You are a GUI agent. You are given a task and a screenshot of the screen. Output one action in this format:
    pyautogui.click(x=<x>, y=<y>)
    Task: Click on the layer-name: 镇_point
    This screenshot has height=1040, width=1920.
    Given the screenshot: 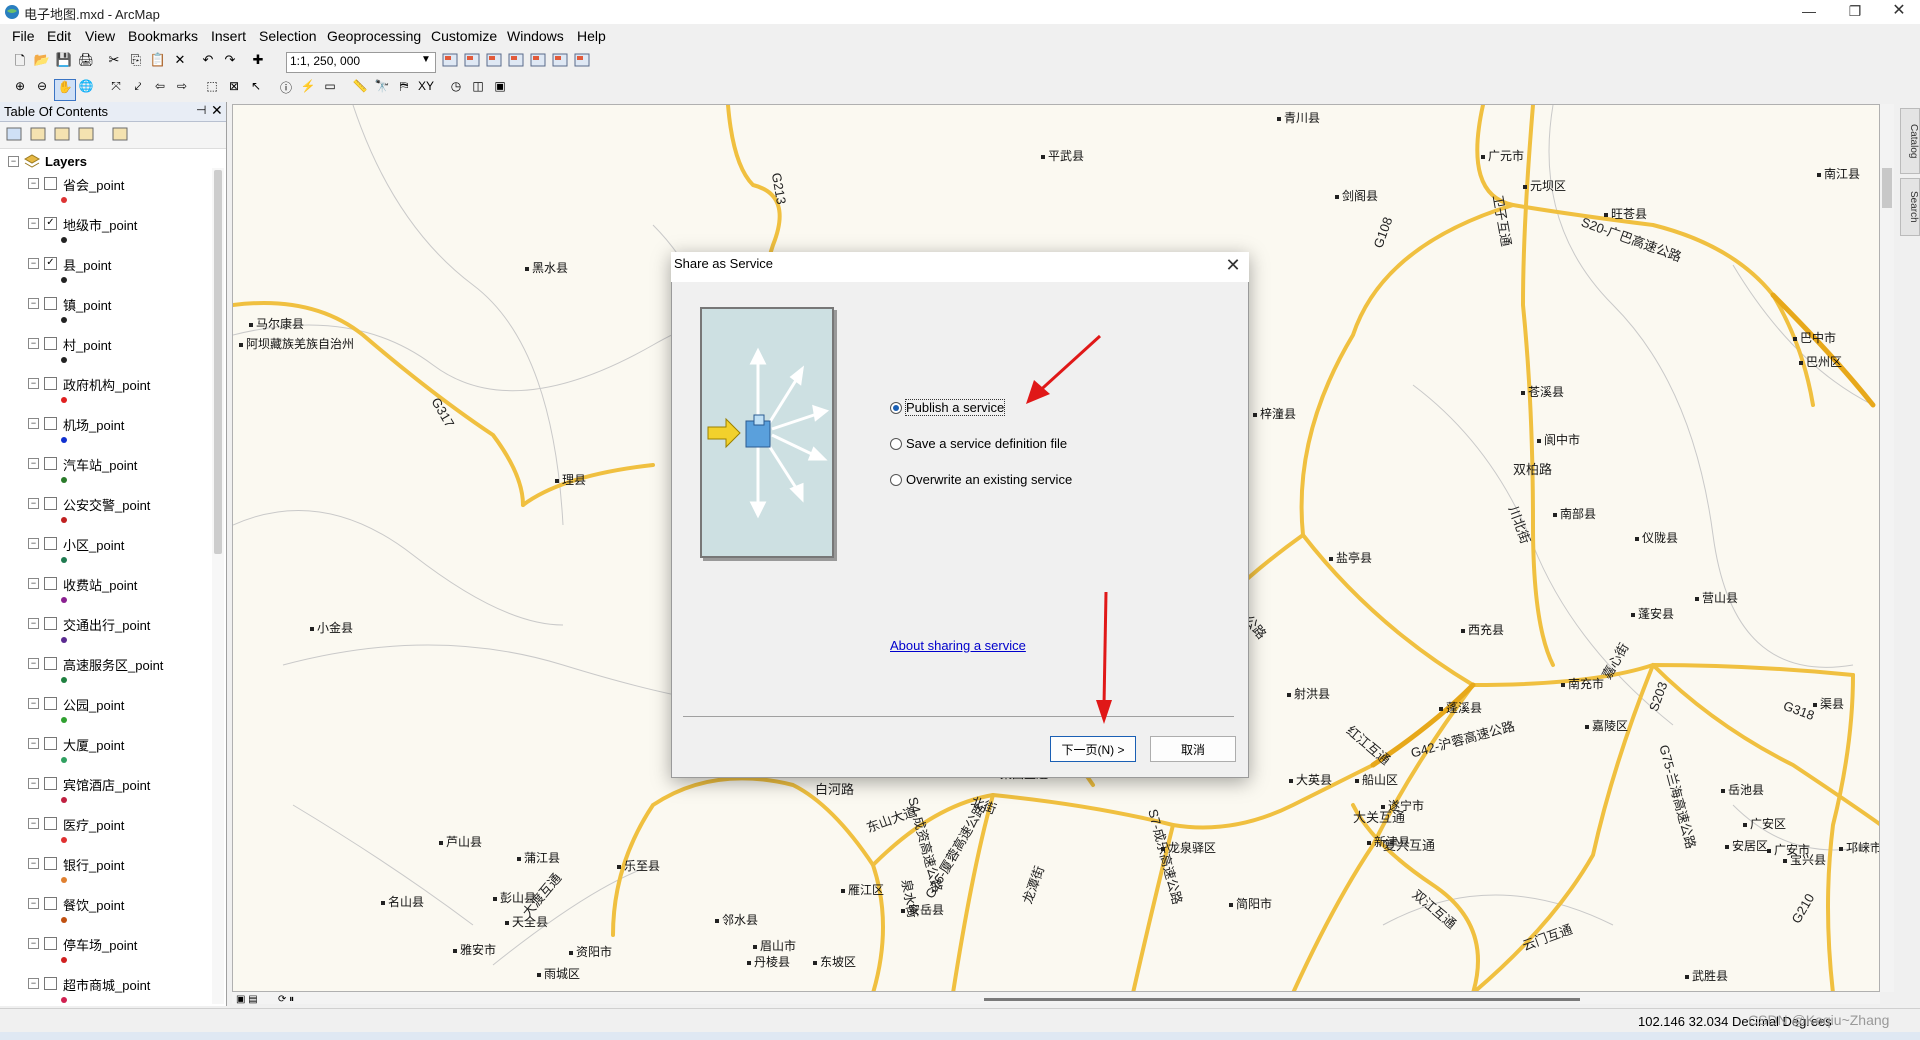 What is the action you would take?
    pyautogui.click(x=87, y=304)
    